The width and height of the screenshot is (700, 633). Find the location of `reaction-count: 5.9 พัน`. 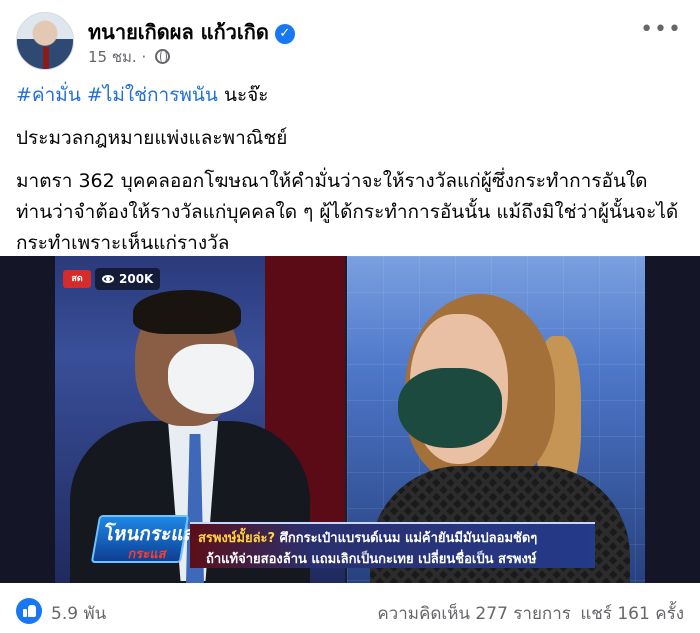

reaction-count: 5.9 พัน is located at coordinates (78, 613).